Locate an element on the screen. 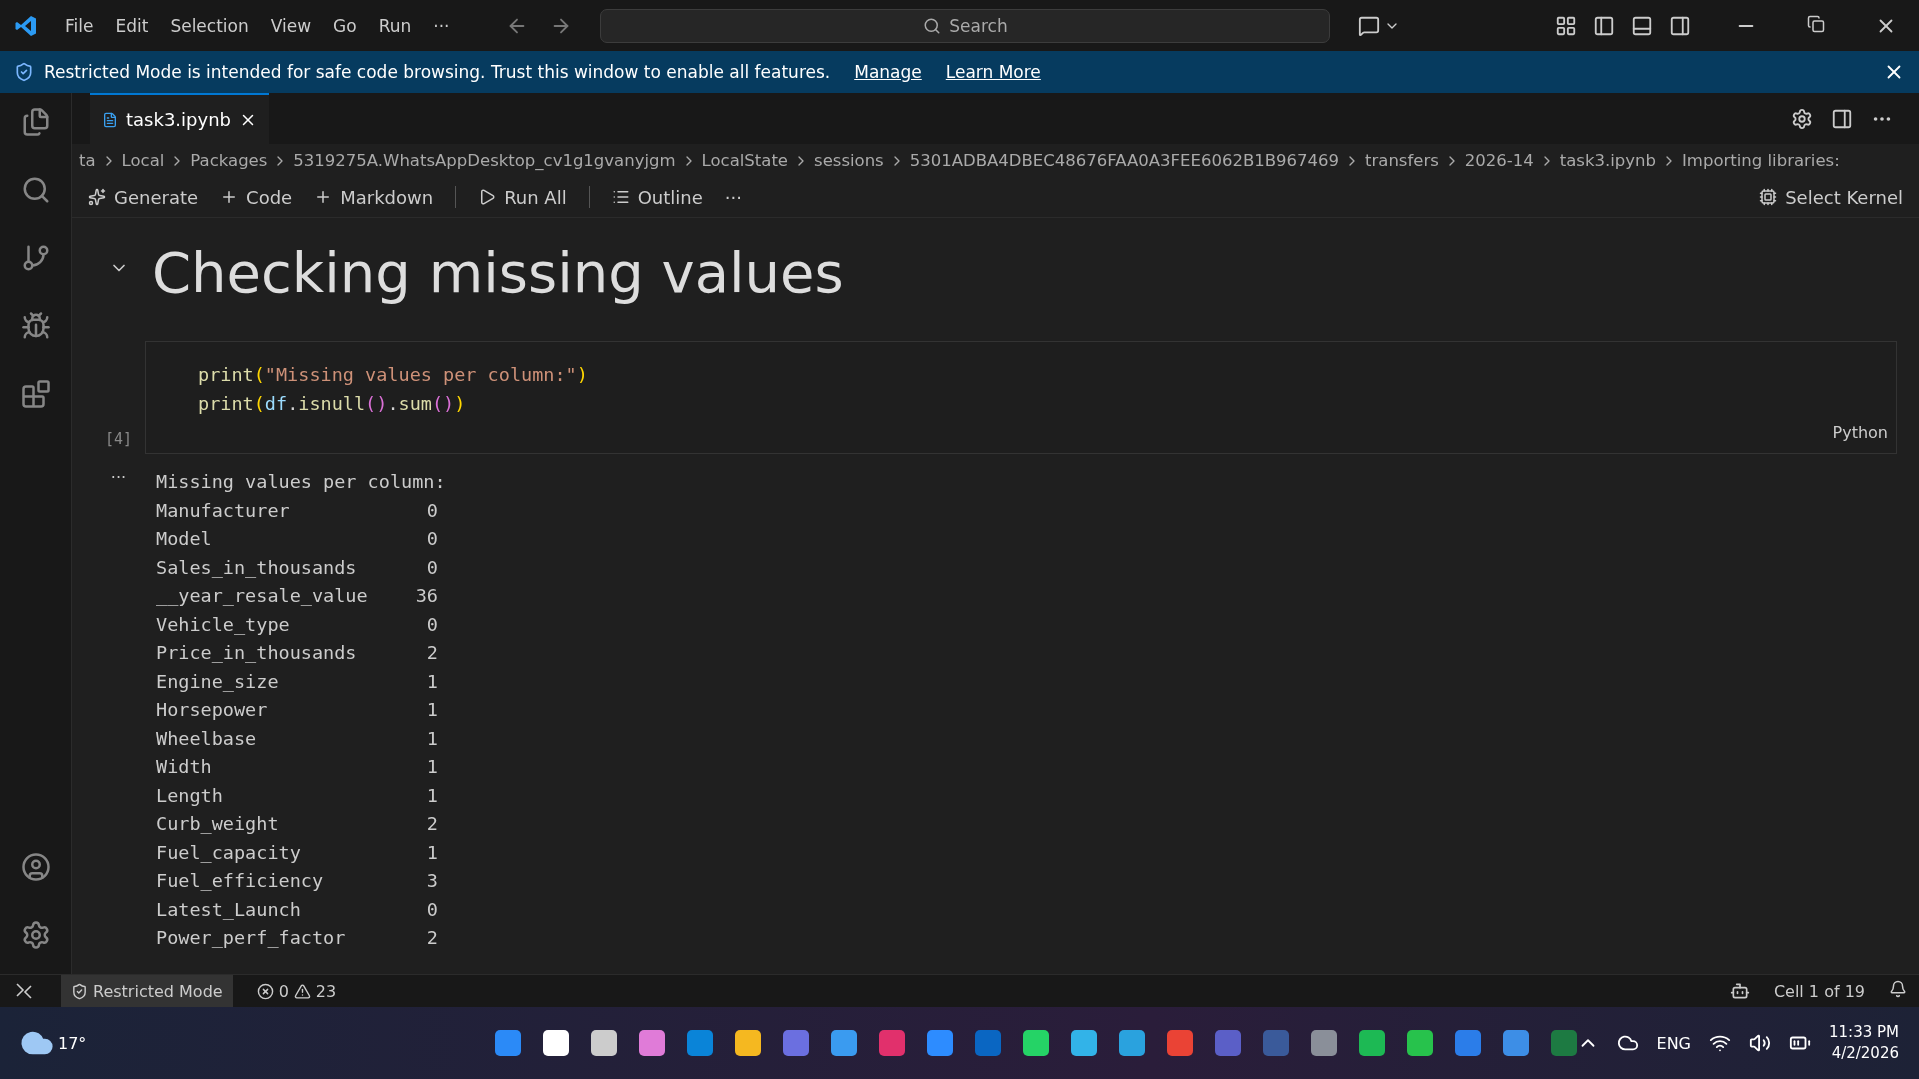  branch-icon is located at coordinates (35, 258).